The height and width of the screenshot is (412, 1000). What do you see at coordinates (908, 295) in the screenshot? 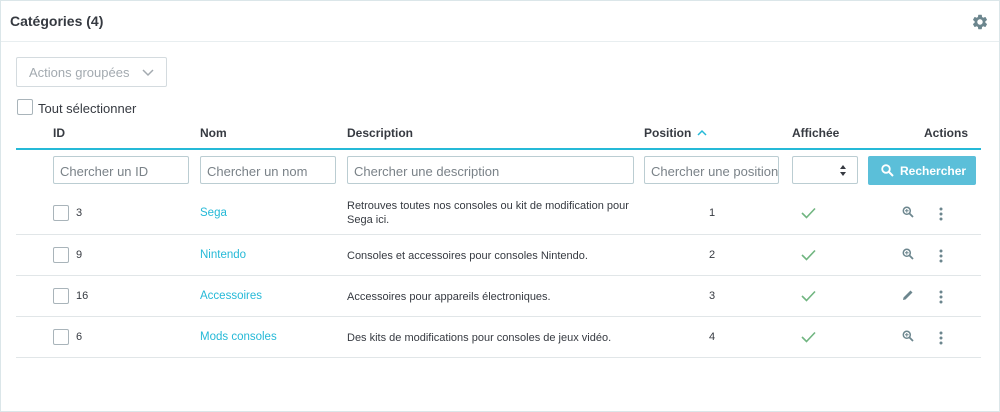
I see `edit-icon` at bounding box center [908, 295].